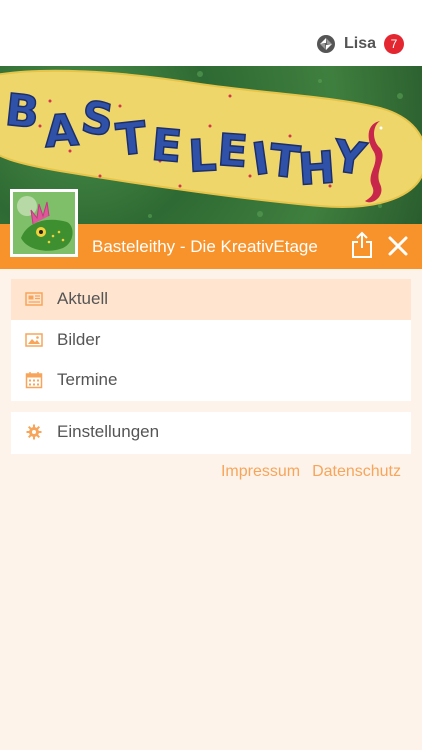 The width and height of the screenshot is (422, 750). I want to click on svg-text: A, so click(62, 131).